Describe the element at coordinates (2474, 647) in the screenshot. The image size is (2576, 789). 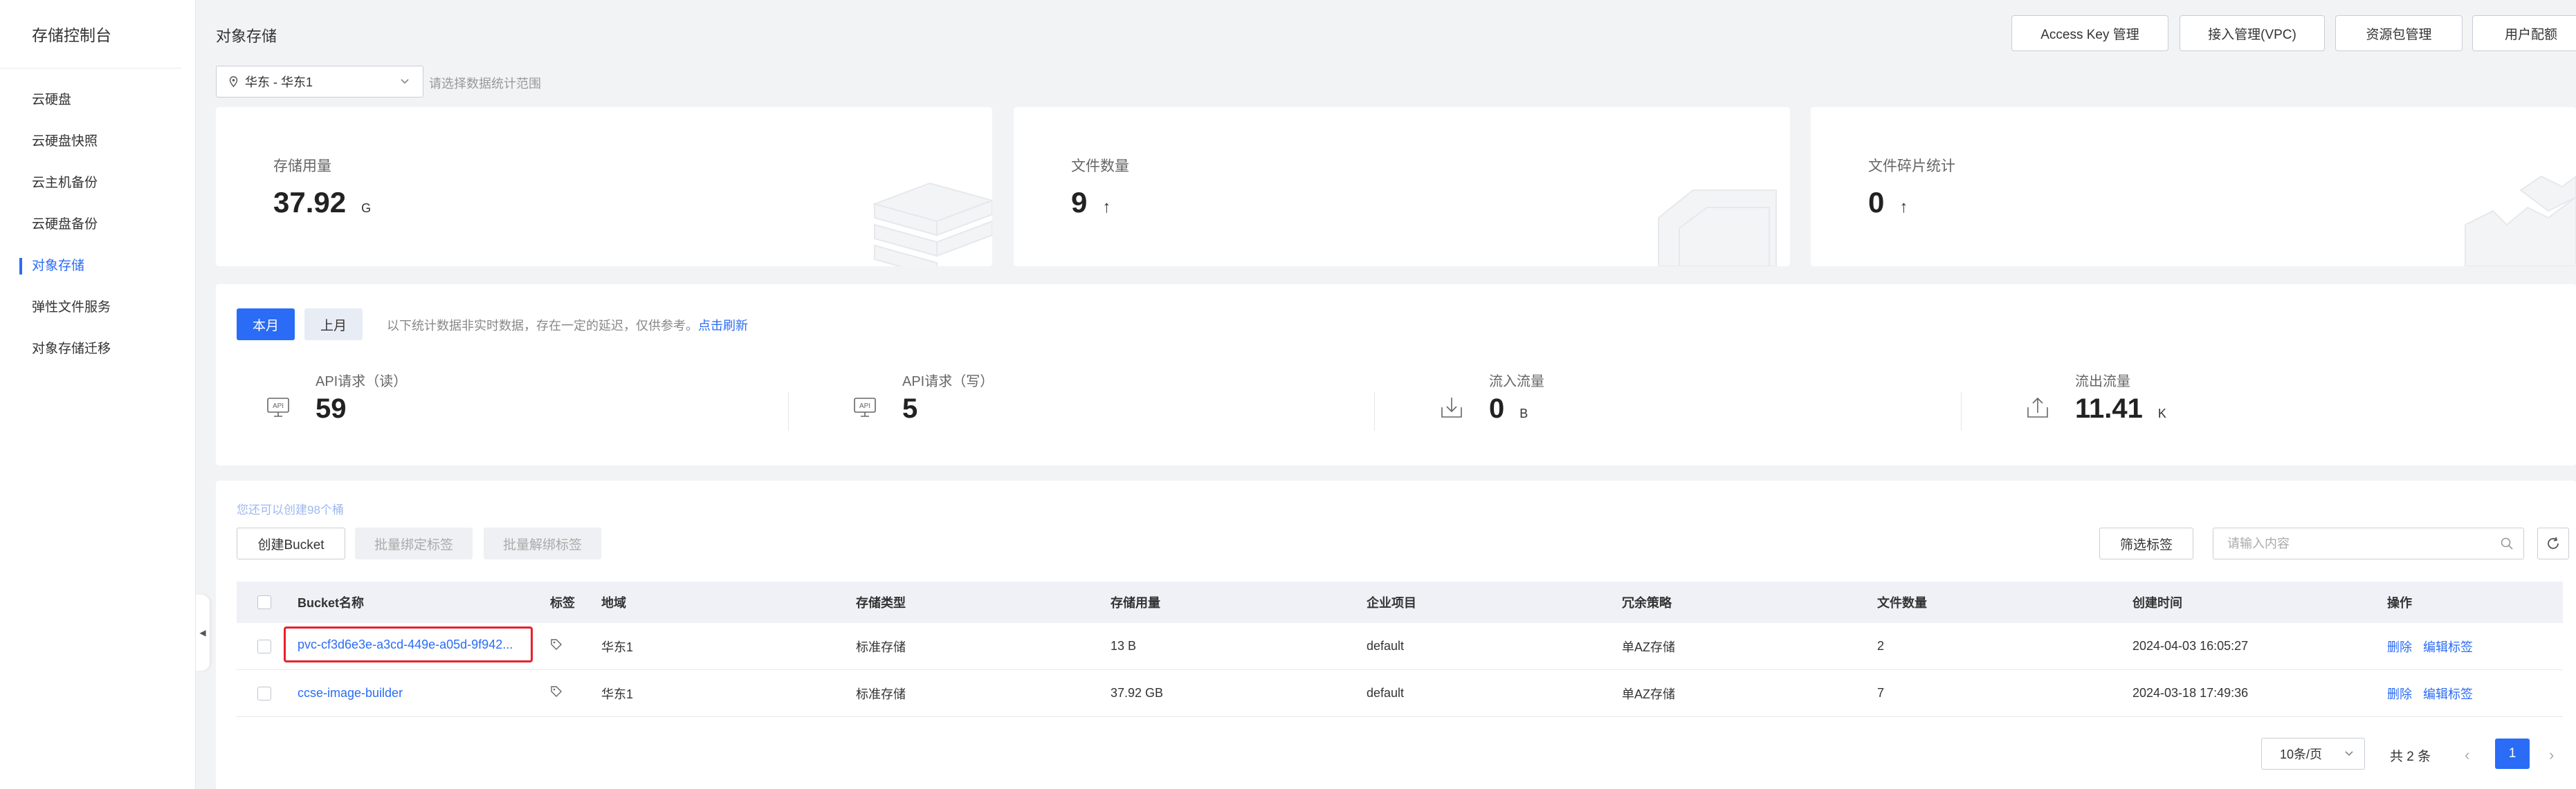
I see `actions-cell: 删除 编辑标签` at that location.